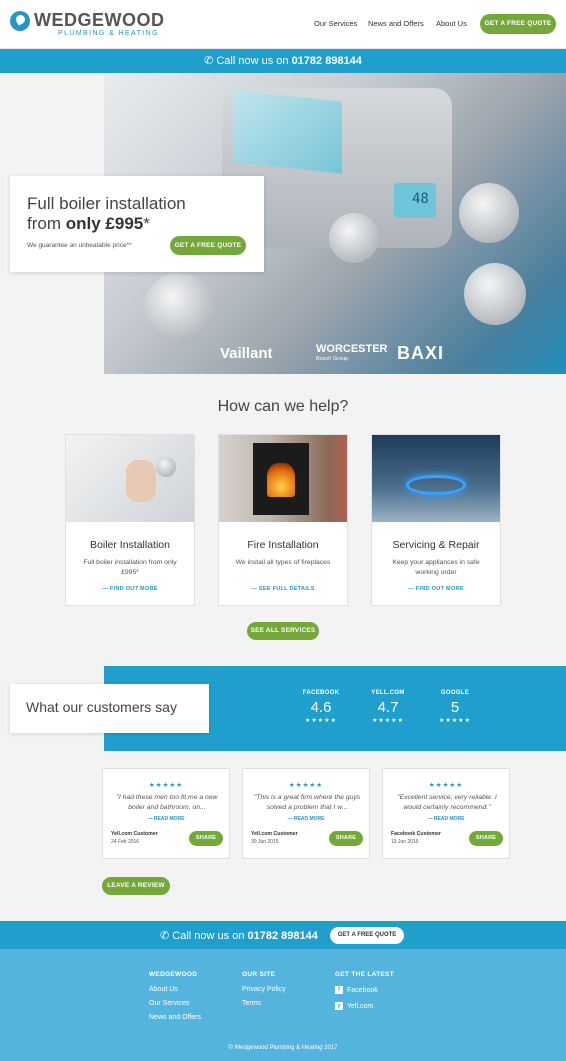 The width and height of the screenshot is (566, 1061). I want to click on footer-heading: WEDGEWOOD, so click(173, 974).